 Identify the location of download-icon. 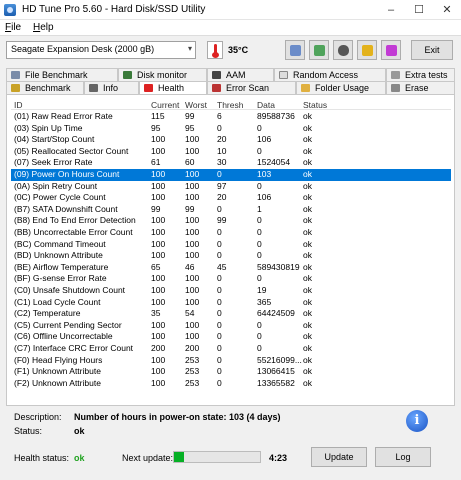
(391, 50).